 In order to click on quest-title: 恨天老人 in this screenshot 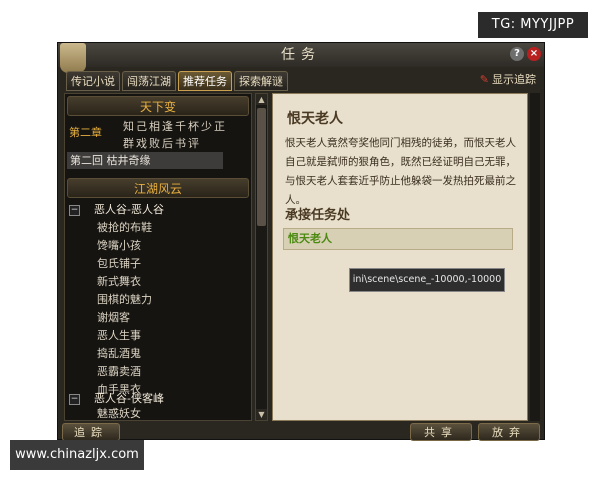, I will do `click(315, 119)`.